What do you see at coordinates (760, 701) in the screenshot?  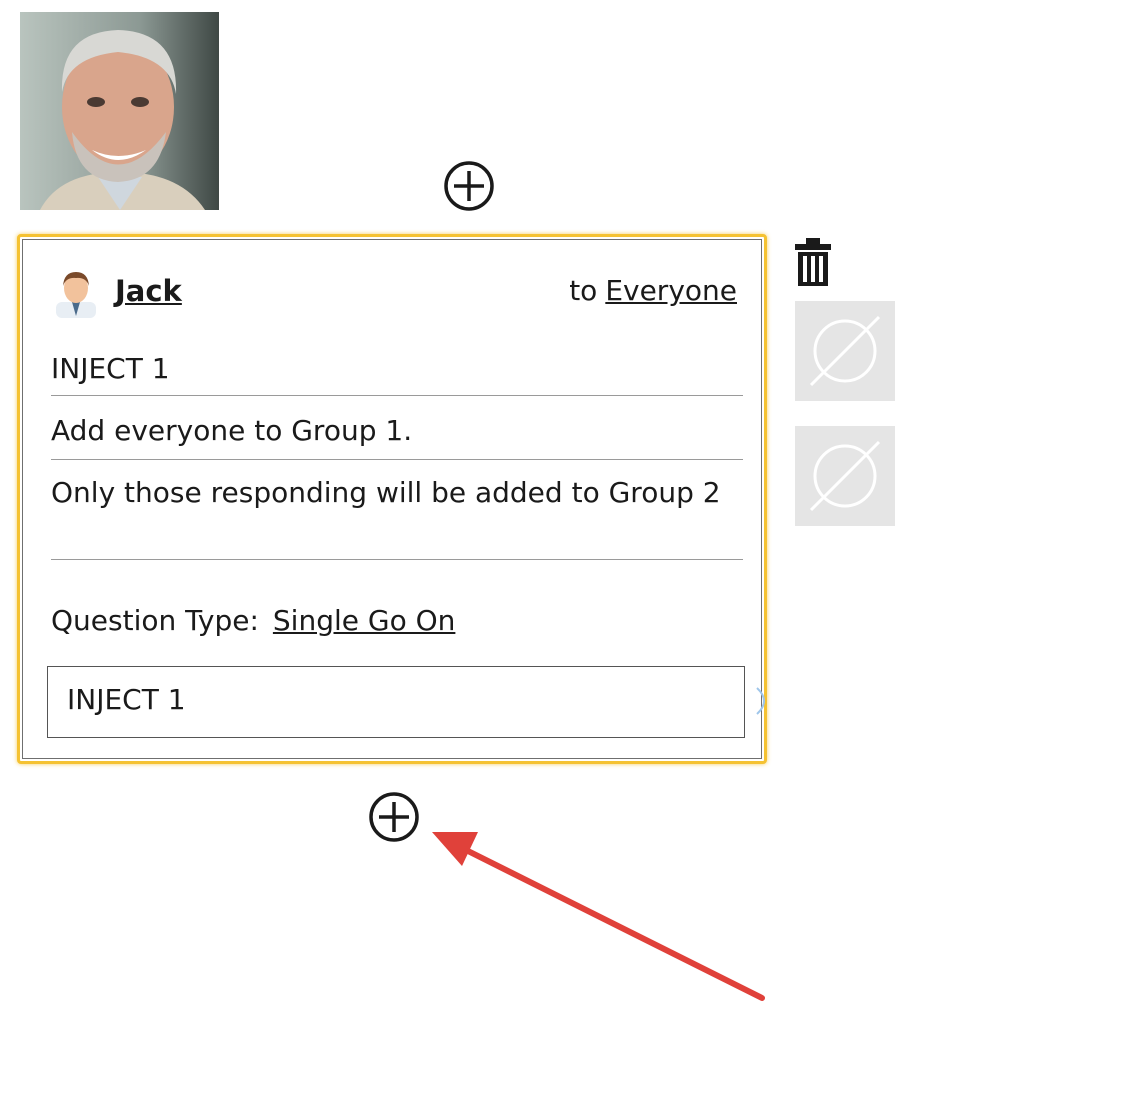 I see `input-edge-icon` at bounding box center [760, 701].